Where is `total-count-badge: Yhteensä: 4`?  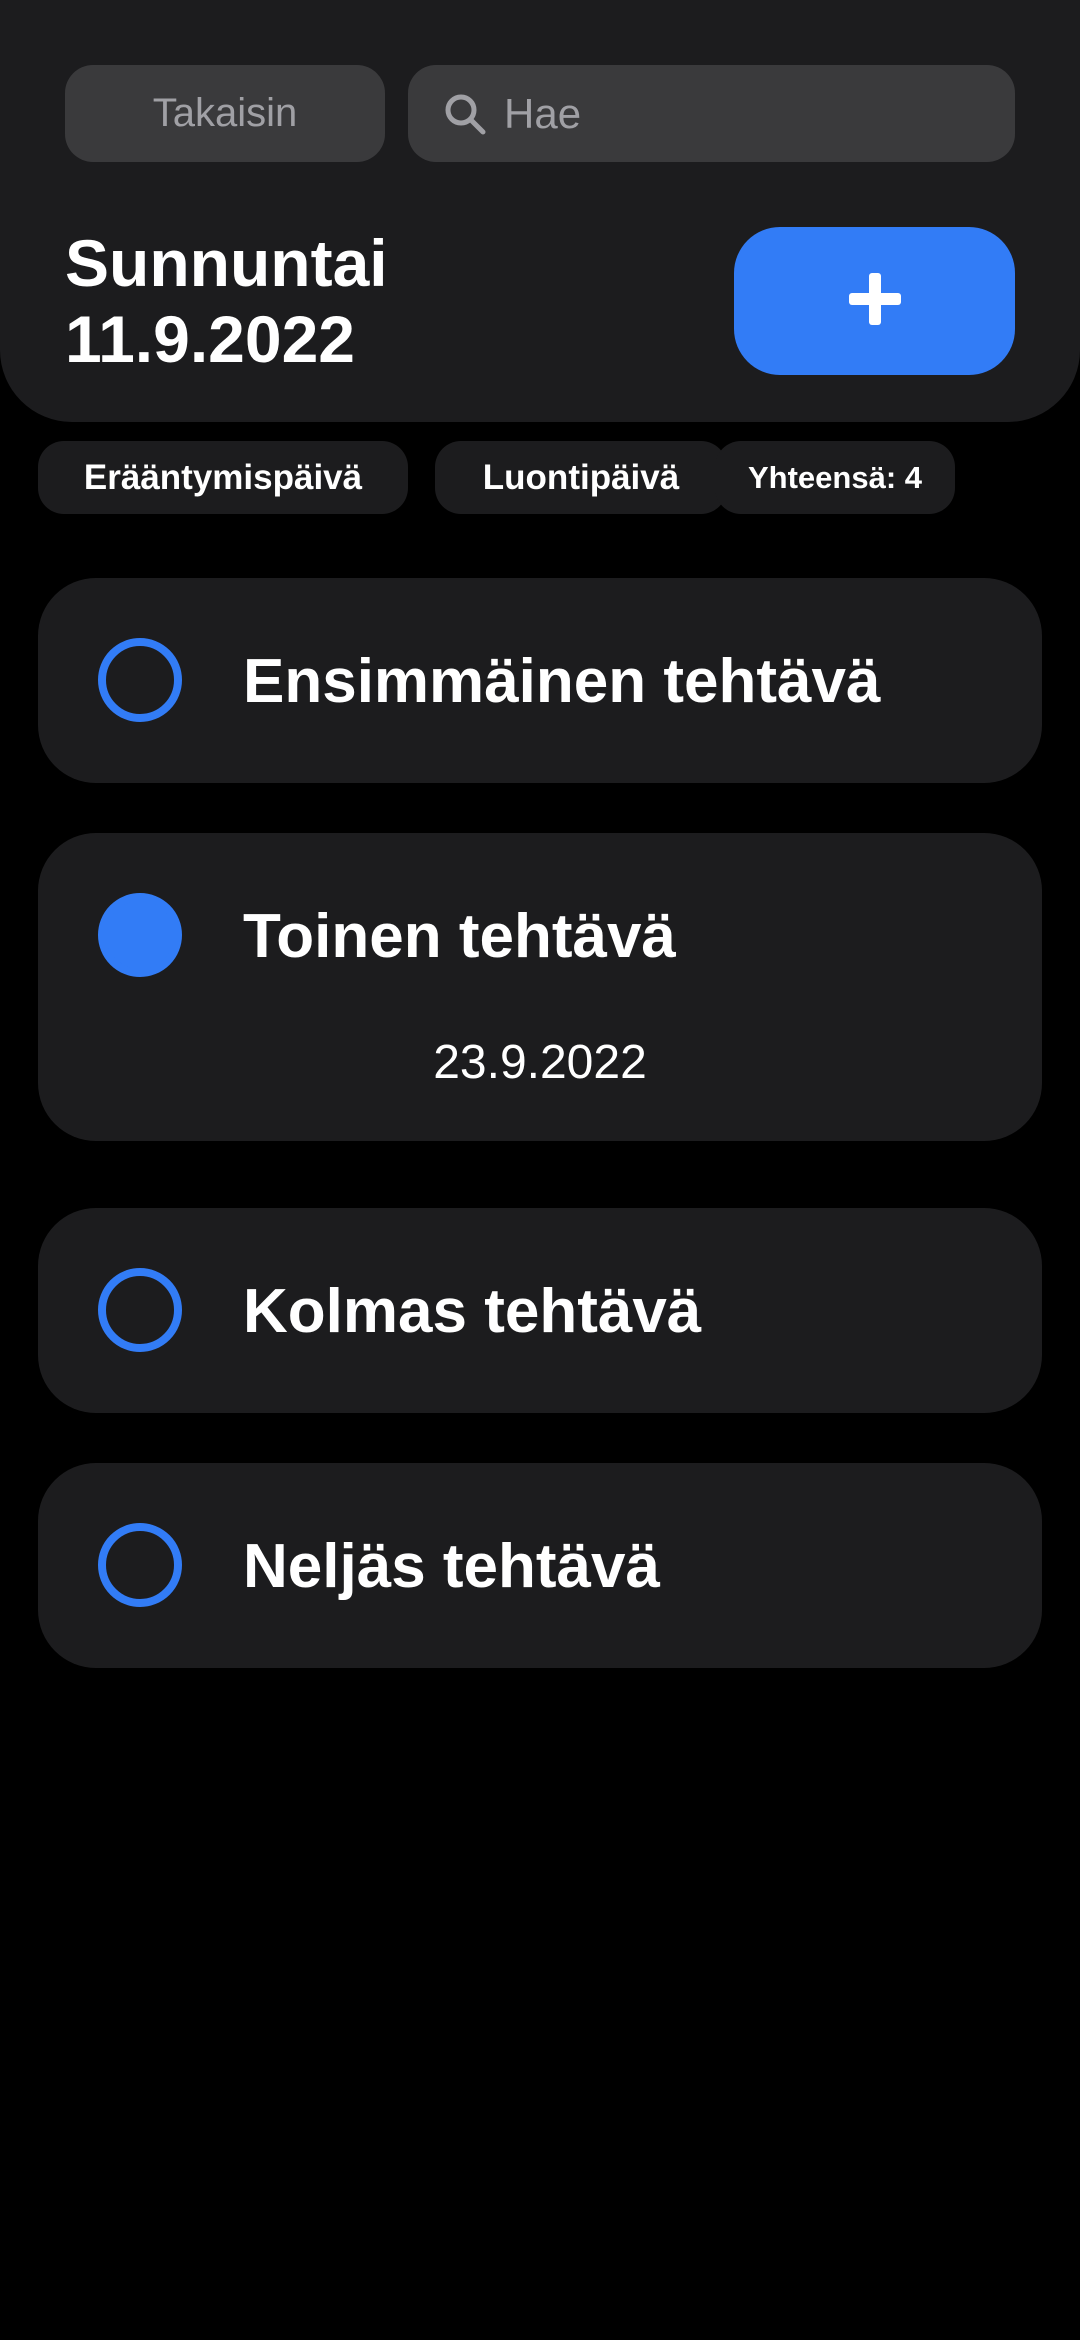
total-count-badge: Yhteensä: 4 is located at coordinates (835, 477).